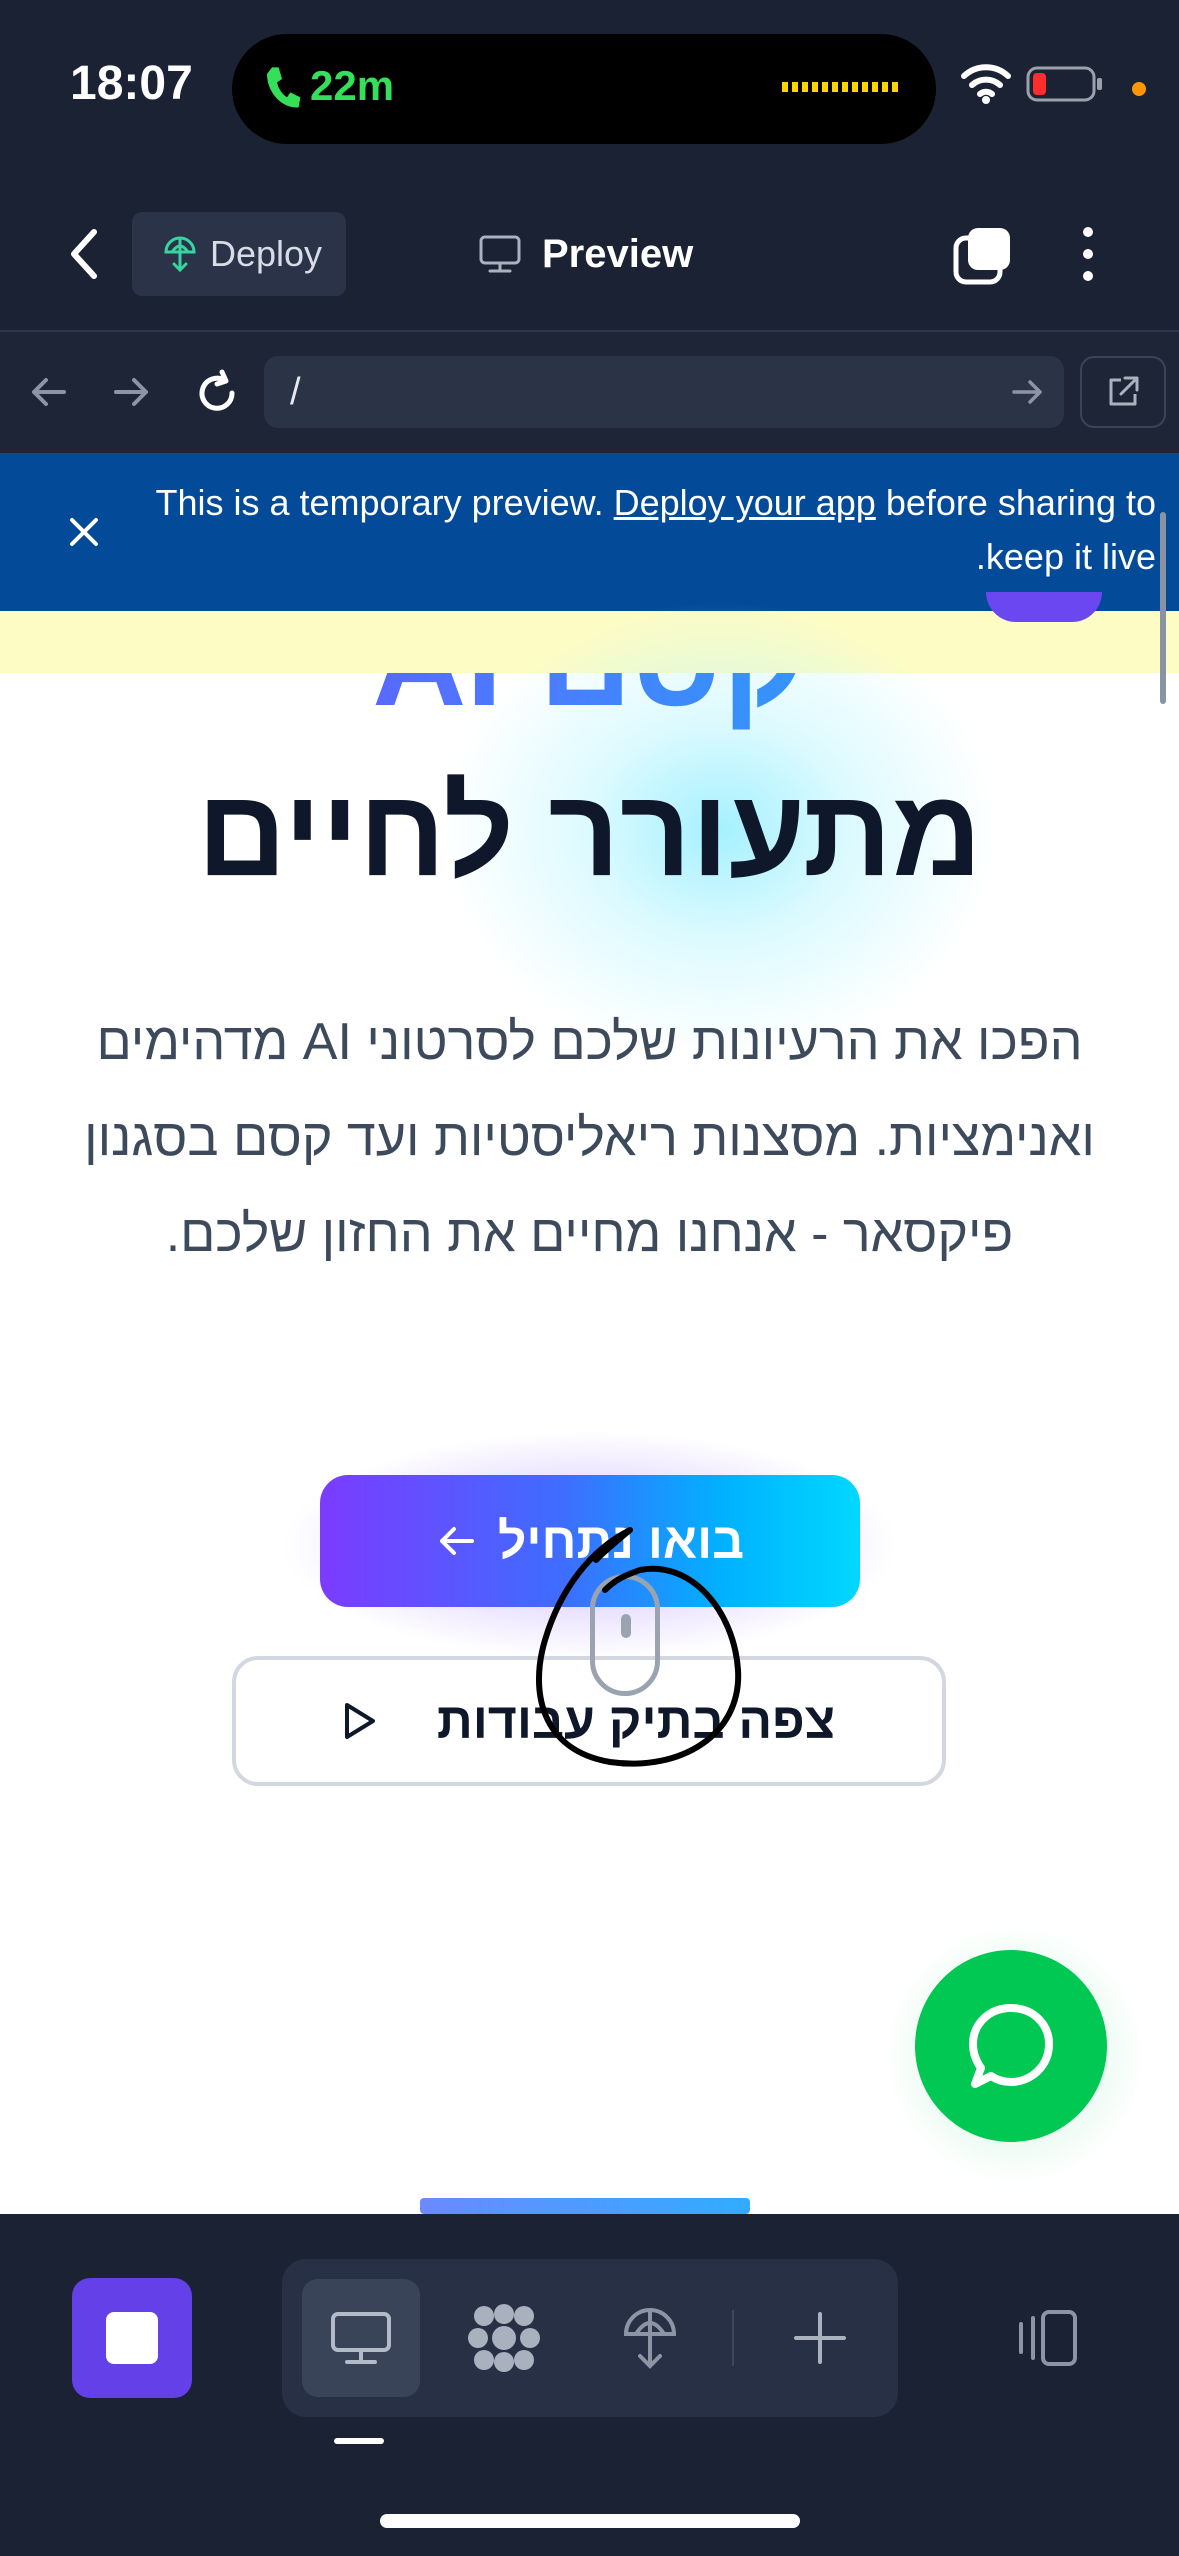 Image resolution: width=1179 pixels, height=2556 pixels. I want to click on active-tool-indicator, so click(359, 2441).